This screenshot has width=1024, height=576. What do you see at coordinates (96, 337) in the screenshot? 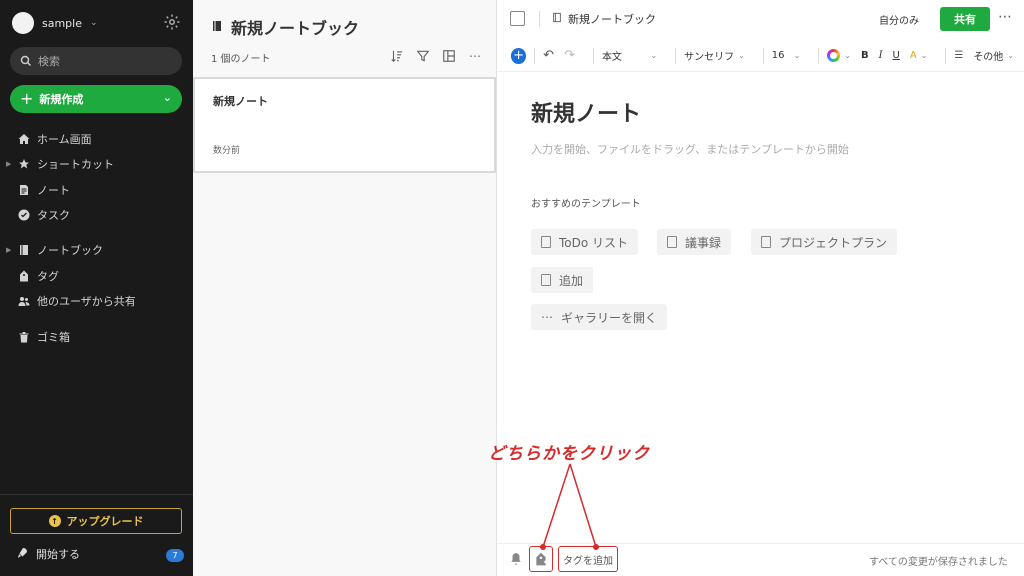
I see `sidebar-item-trash: ゴミ箱` at bounding box center [96, 337].